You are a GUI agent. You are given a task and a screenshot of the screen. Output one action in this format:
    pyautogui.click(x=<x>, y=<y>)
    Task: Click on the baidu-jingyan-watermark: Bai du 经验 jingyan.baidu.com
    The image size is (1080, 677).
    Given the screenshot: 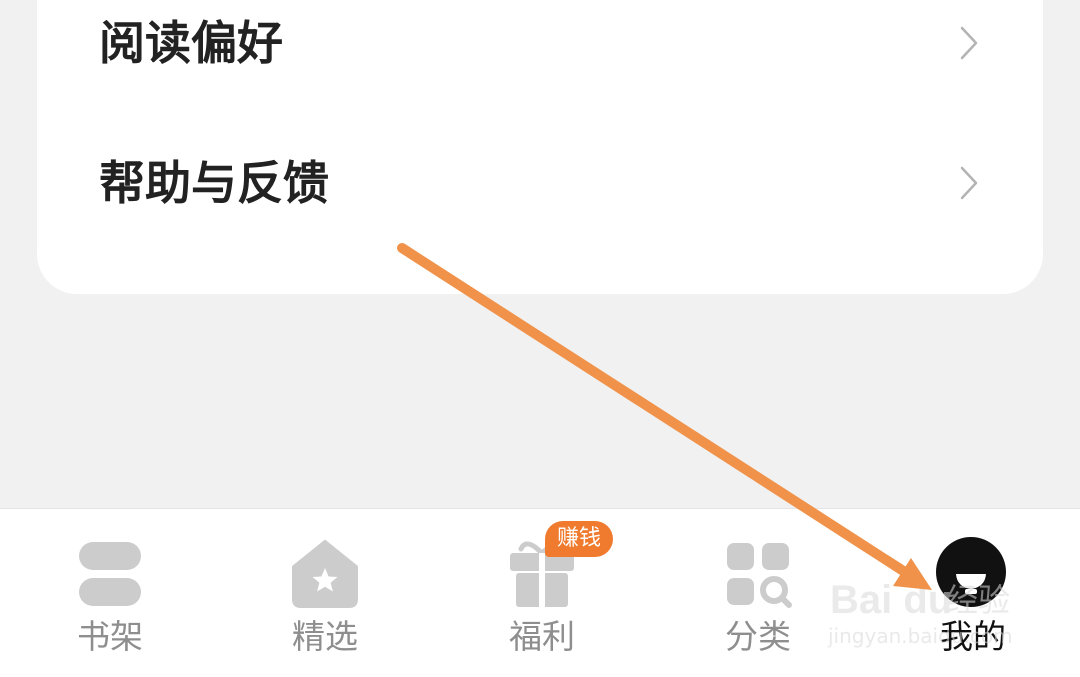 What is the action you would take?
    pyautogui.click(x=931, y=616)
    